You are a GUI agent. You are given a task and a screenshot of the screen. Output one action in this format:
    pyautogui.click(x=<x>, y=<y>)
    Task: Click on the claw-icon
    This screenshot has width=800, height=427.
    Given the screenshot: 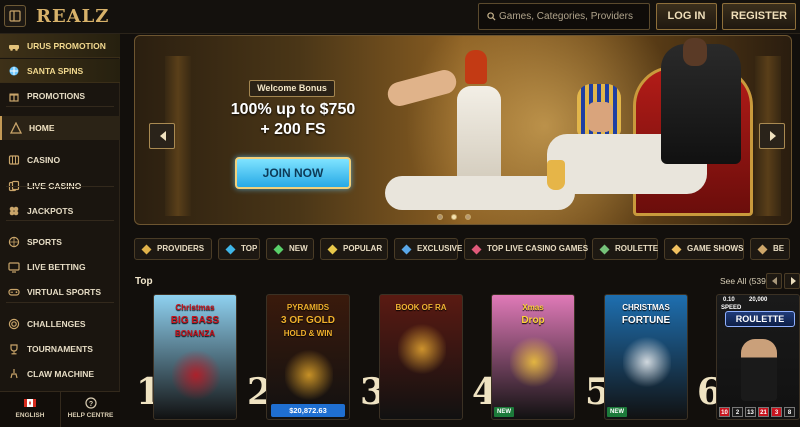 What is the action you would take?
    pyautogui.click(x=14, y=374)
    